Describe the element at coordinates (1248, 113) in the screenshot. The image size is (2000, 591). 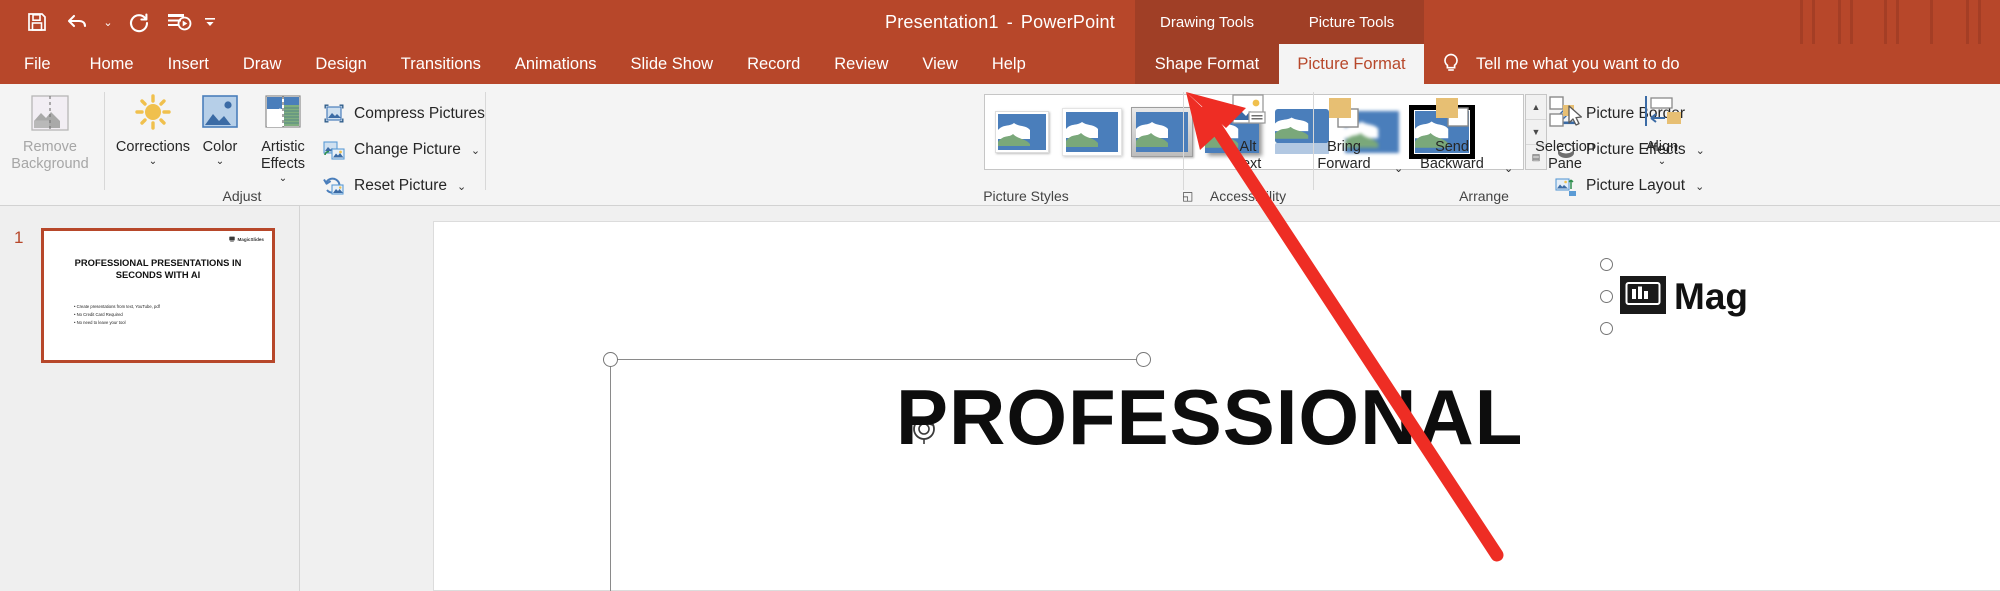
I see `alt-text-icon` at that location.